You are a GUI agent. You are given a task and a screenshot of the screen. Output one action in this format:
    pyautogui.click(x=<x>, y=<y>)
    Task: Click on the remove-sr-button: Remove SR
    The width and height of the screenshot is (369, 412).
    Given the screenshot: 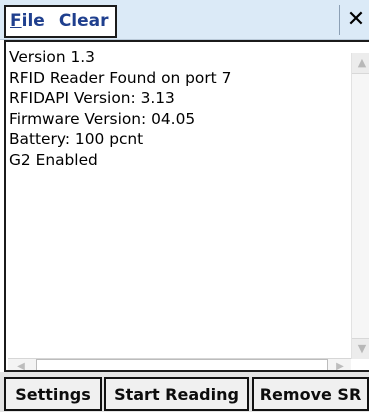 What is the action you would take?
    pyautogui.click(x=310, y=394)
    